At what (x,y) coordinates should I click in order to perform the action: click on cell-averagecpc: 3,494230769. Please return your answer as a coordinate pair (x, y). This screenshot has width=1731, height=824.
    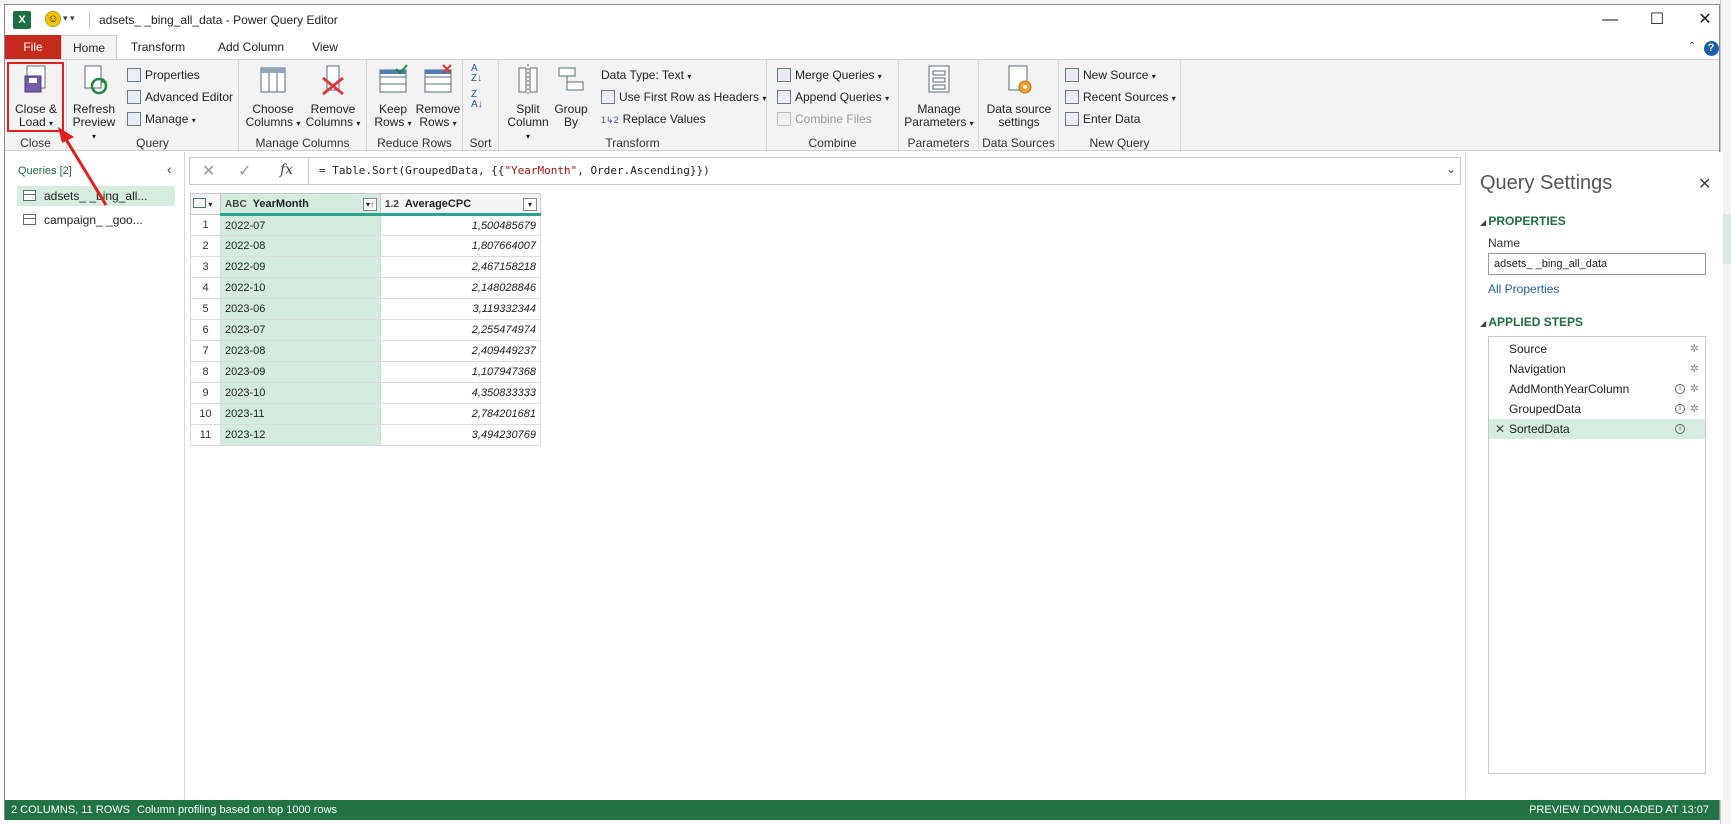
    Looking at the image, I should click on (460, 435).